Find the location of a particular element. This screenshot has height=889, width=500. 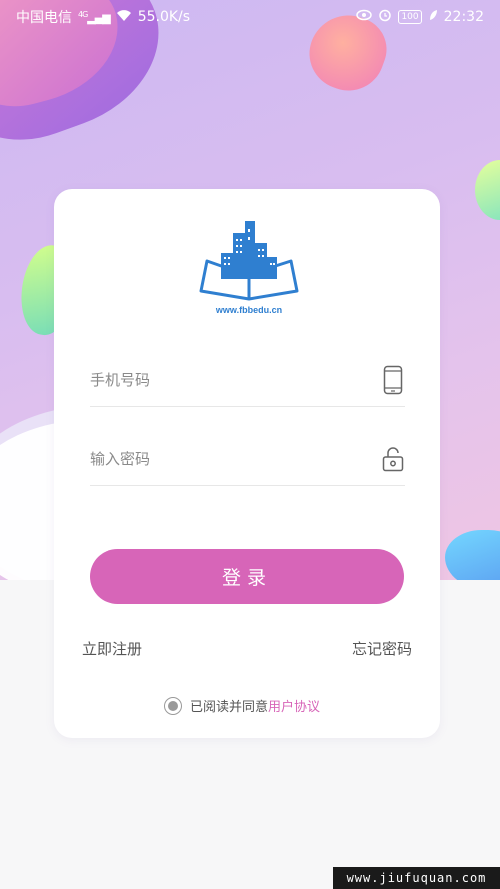

network-speed: 55.0K/s is located at coordinates (164, 17).